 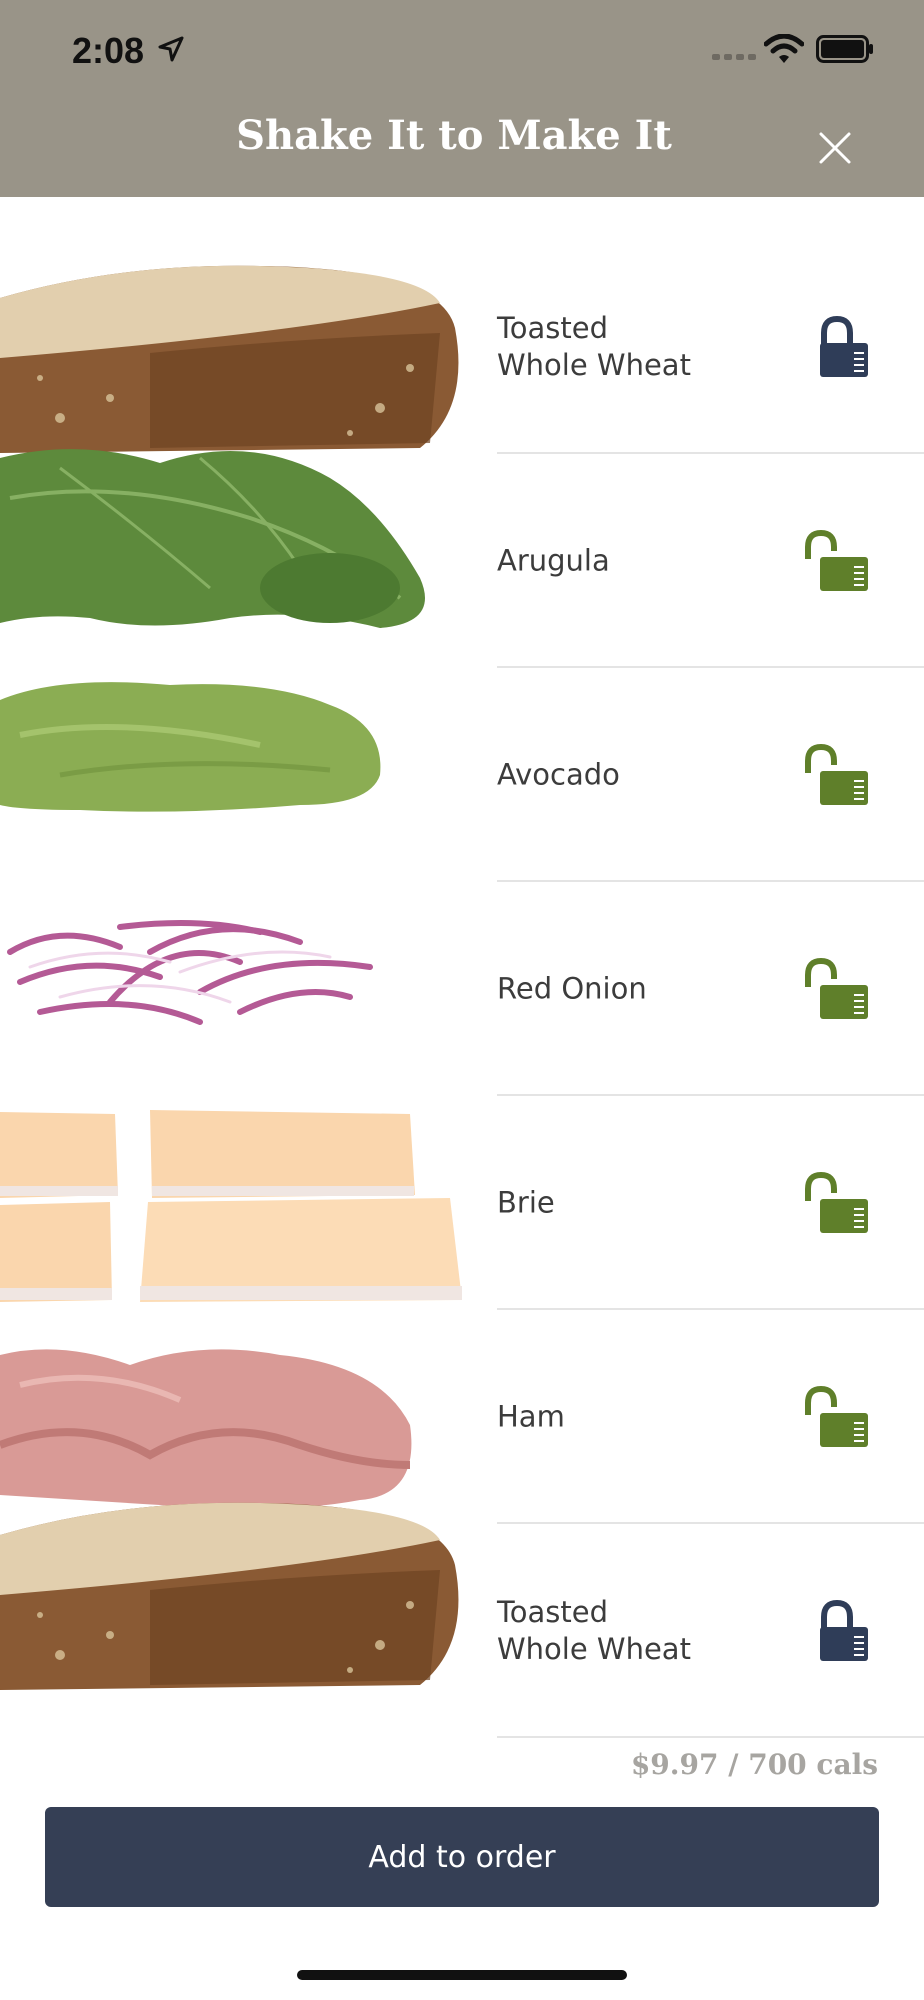 What do you see at coordinates (572, 988) in the screenshot?
I see `ingredient-label: Red Onion` at bounding box center [572, 988].